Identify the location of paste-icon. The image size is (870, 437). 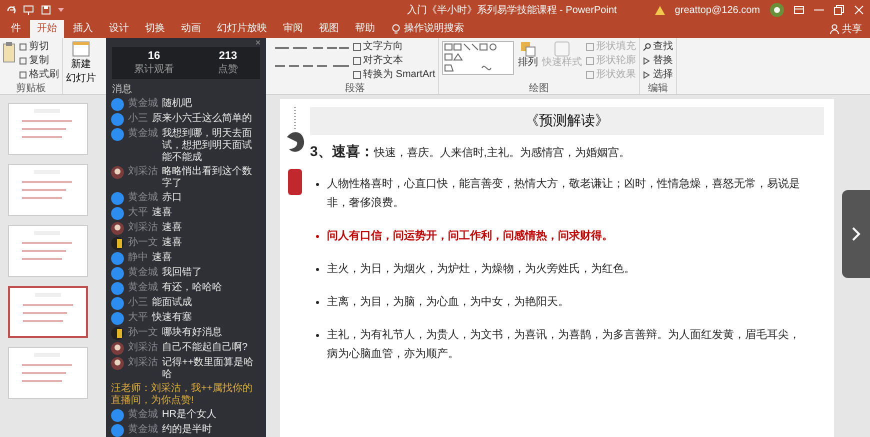
(9, 52).